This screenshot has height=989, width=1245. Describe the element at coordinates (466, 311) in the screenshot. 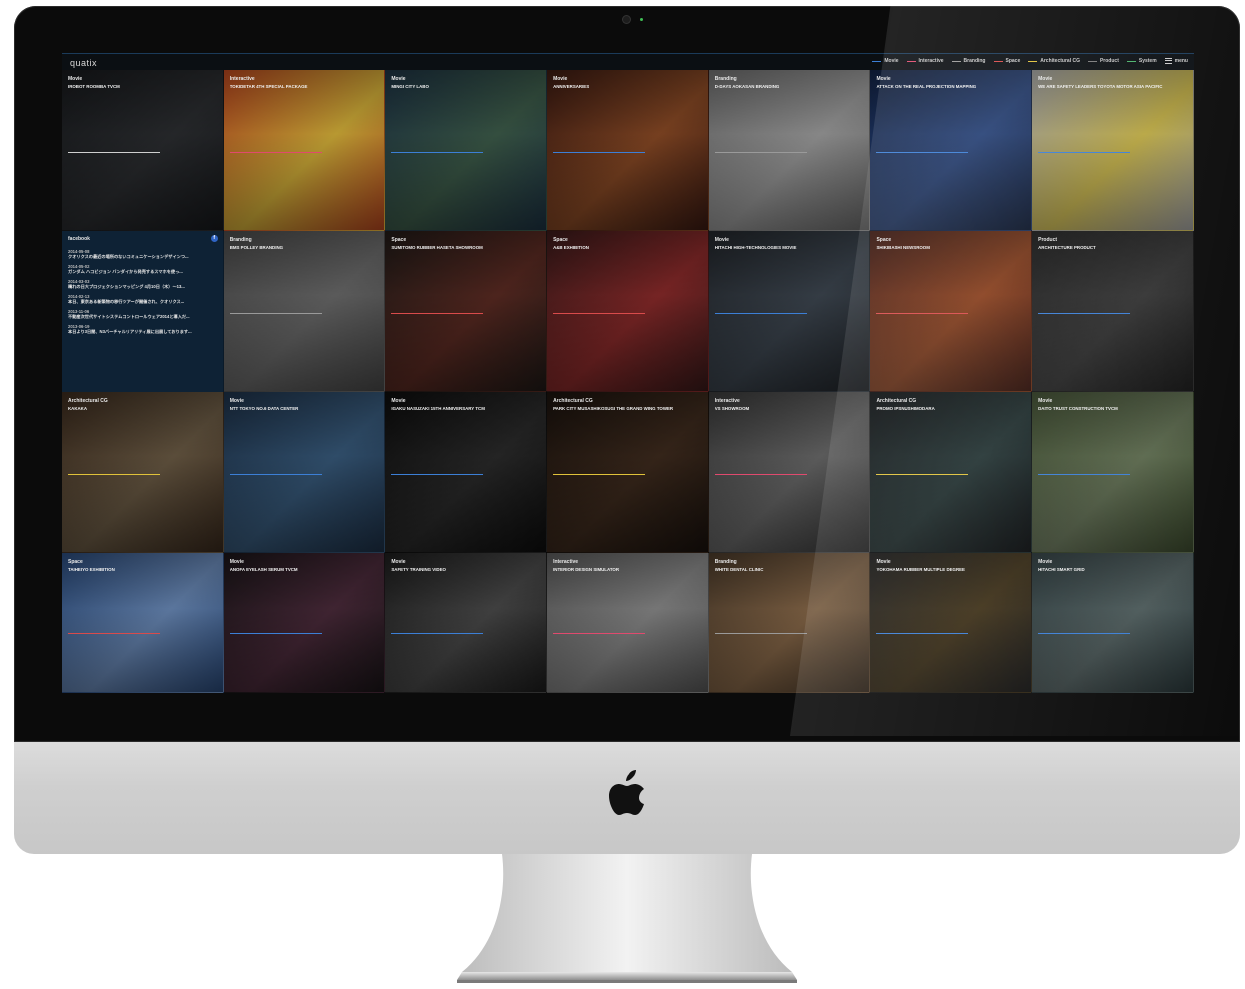

I see `work-tile: Space SUMITOMO RUBBER HASETA SHOWROOM` at that location.